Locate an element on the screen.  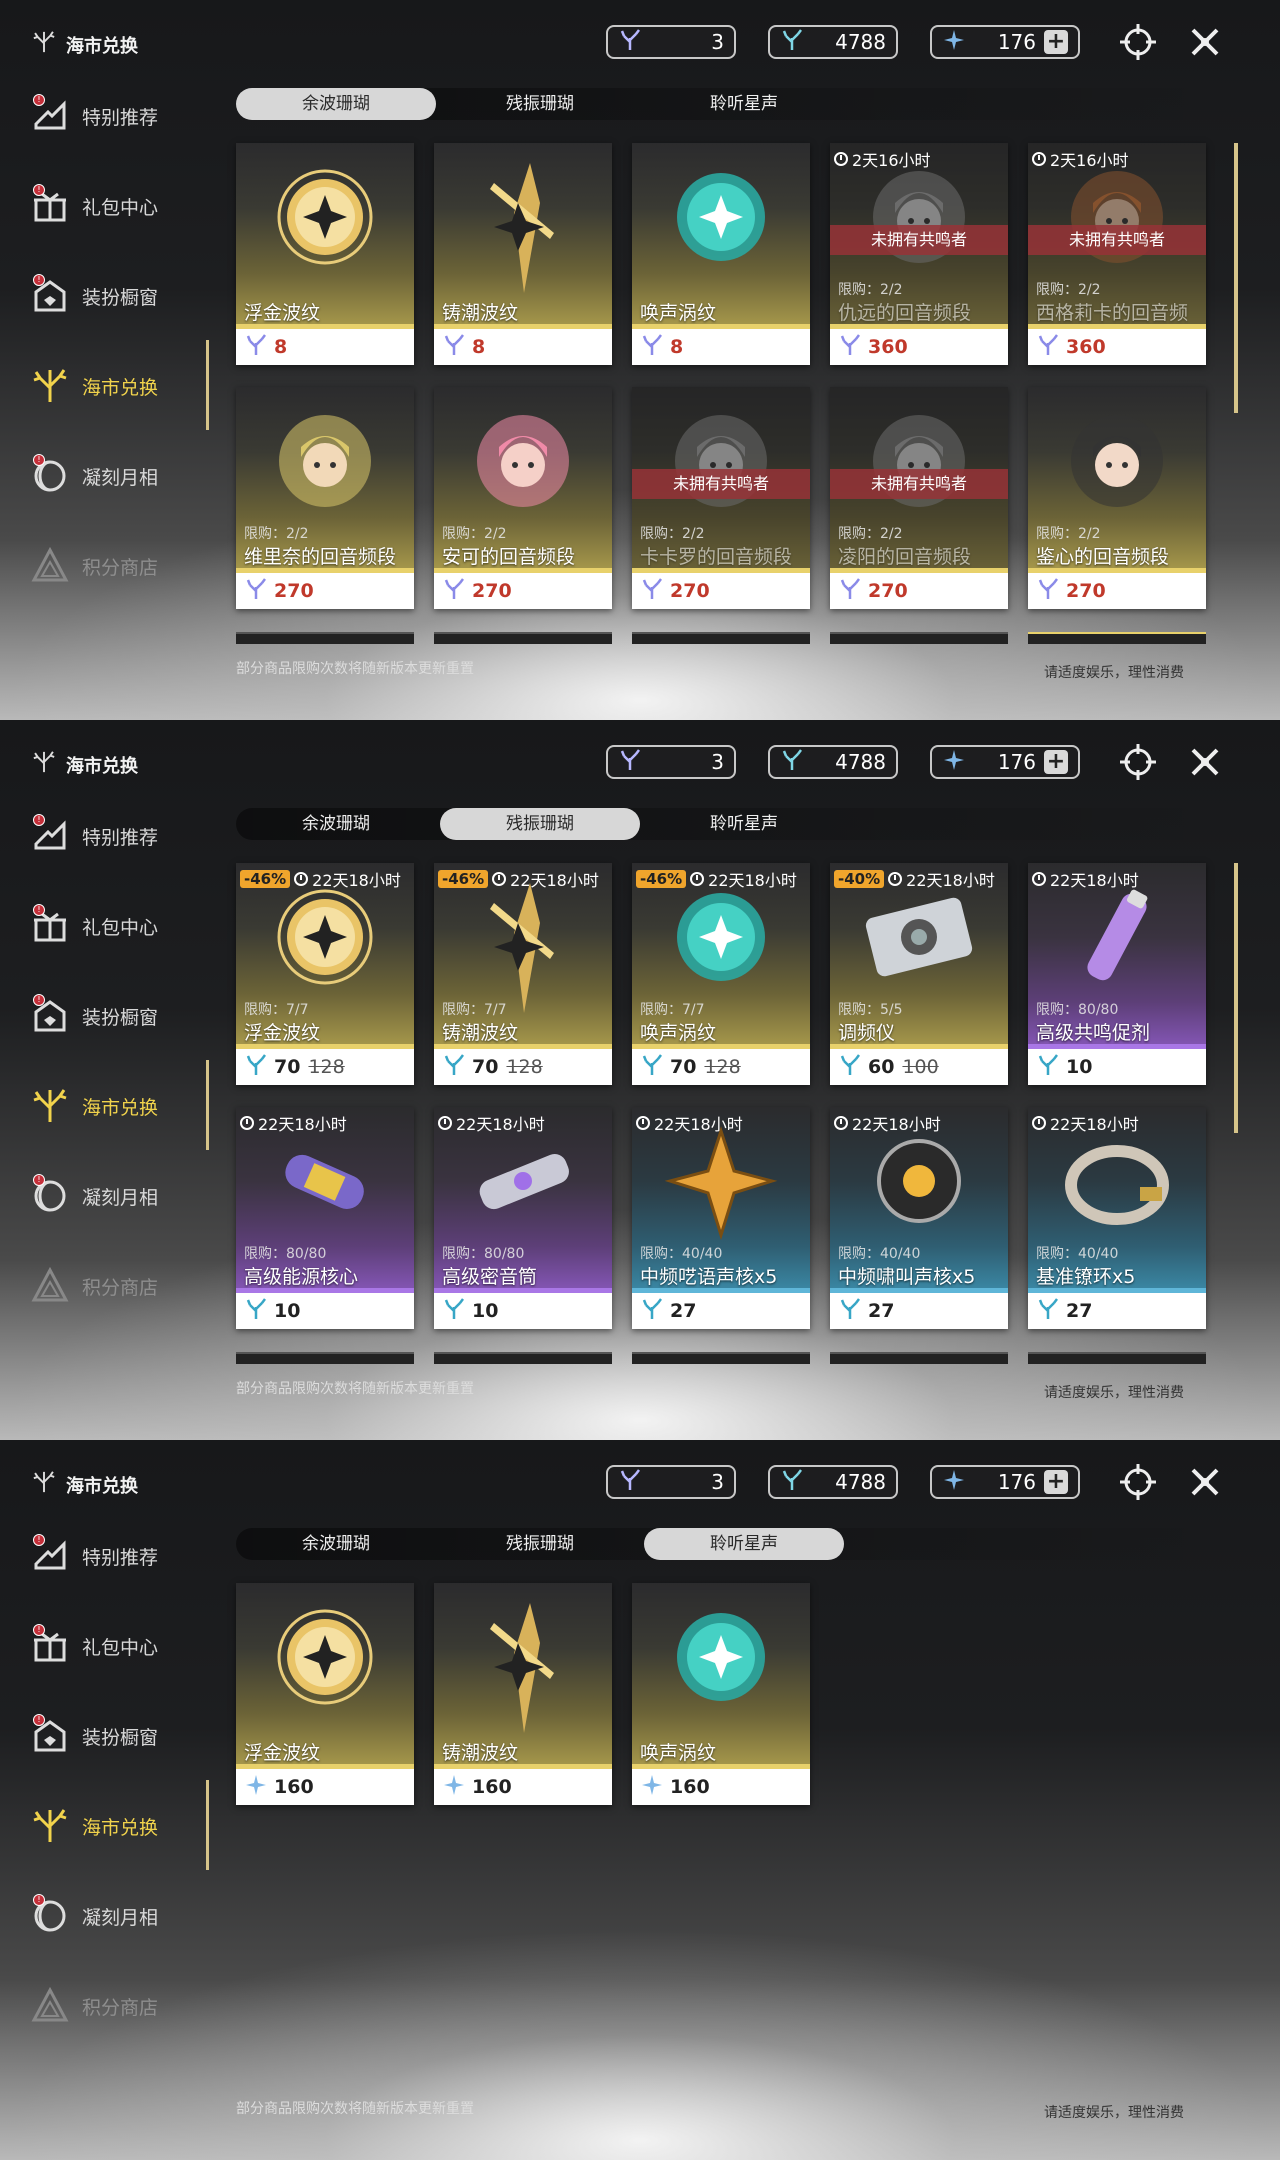
tag-icon: ! is located at coordinates (50, 116).